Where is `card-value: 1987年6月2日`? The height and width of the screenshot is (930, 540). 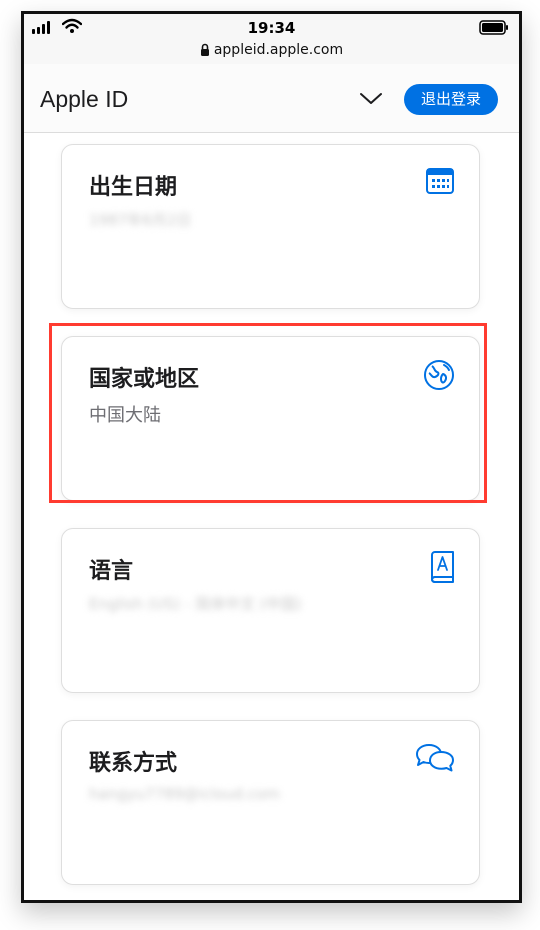 card-value: 1987年6月2日 is located at coordinates (140, 220).